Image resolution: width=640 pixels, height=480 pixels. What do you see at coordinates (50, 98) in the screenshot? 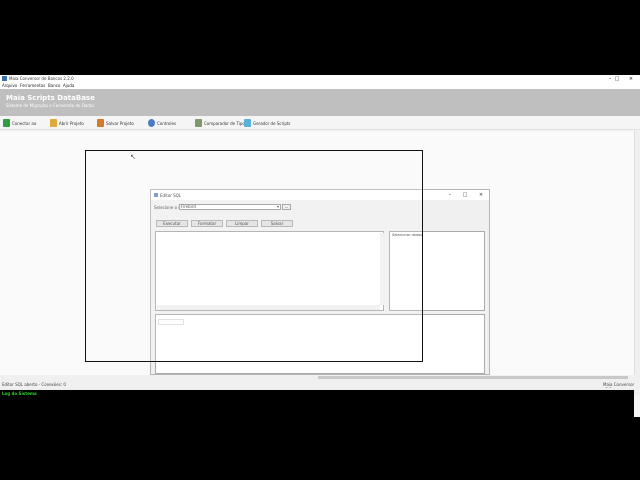
I see `banner-title: Maia Scripts DataBase` at bounding box center [50, 98].